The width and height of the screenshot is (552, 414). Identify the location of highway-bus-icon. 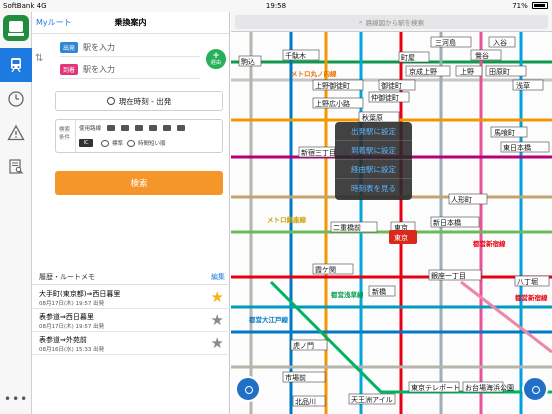
(167, 128).